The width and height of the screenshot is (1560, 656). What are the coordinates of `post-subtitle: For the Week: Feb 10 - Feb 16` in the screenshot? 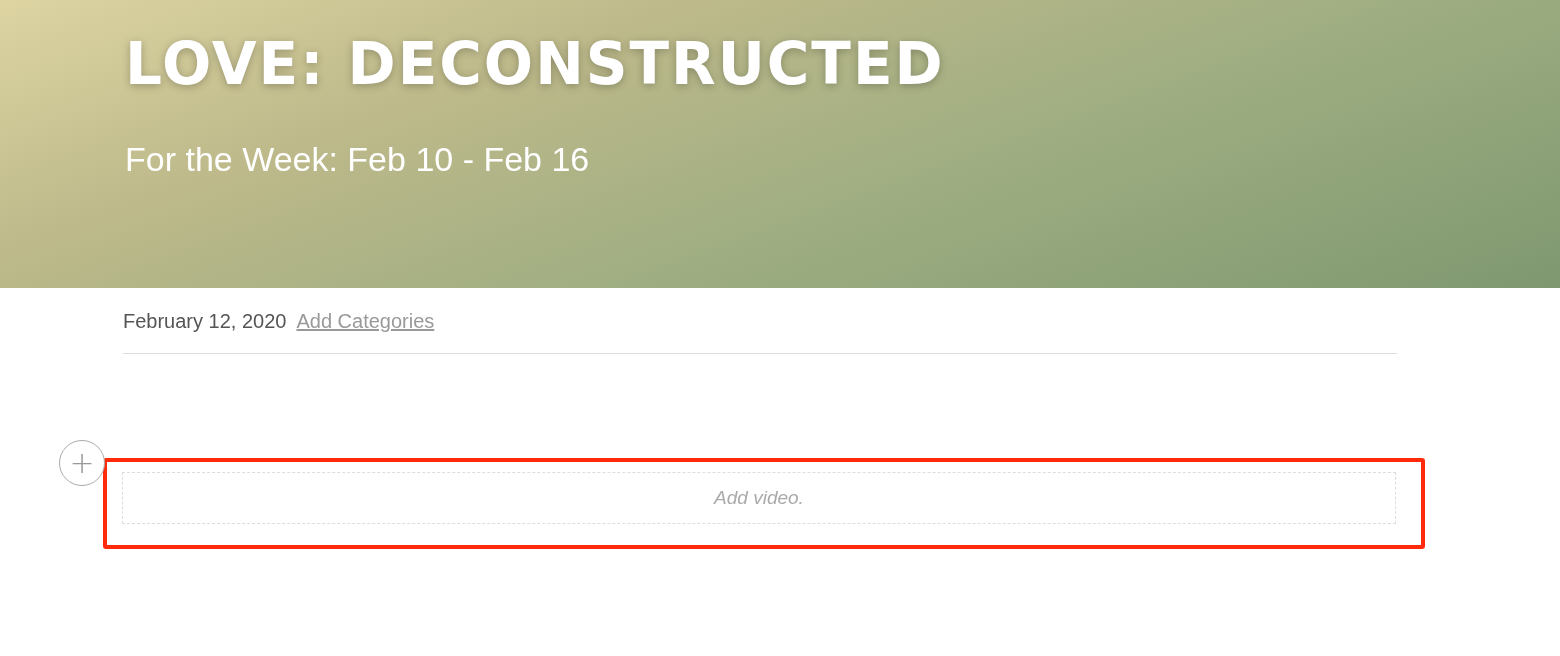 It's located at (357, 159).